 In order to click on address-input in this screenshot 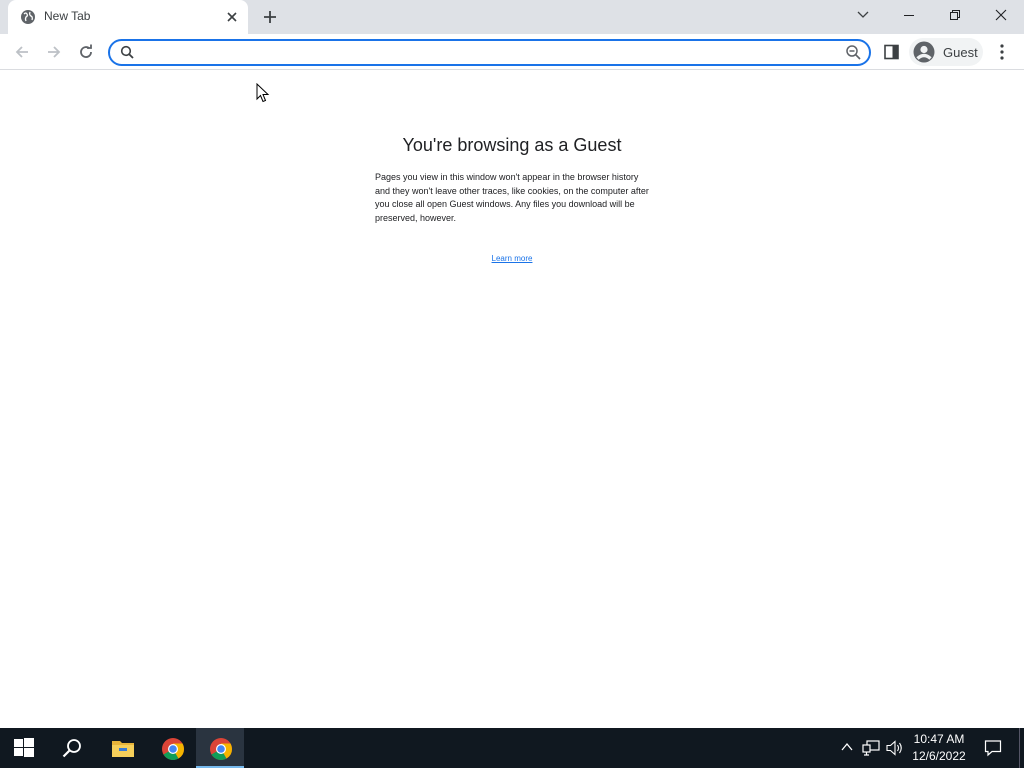, I will do `click(487, 52)`.